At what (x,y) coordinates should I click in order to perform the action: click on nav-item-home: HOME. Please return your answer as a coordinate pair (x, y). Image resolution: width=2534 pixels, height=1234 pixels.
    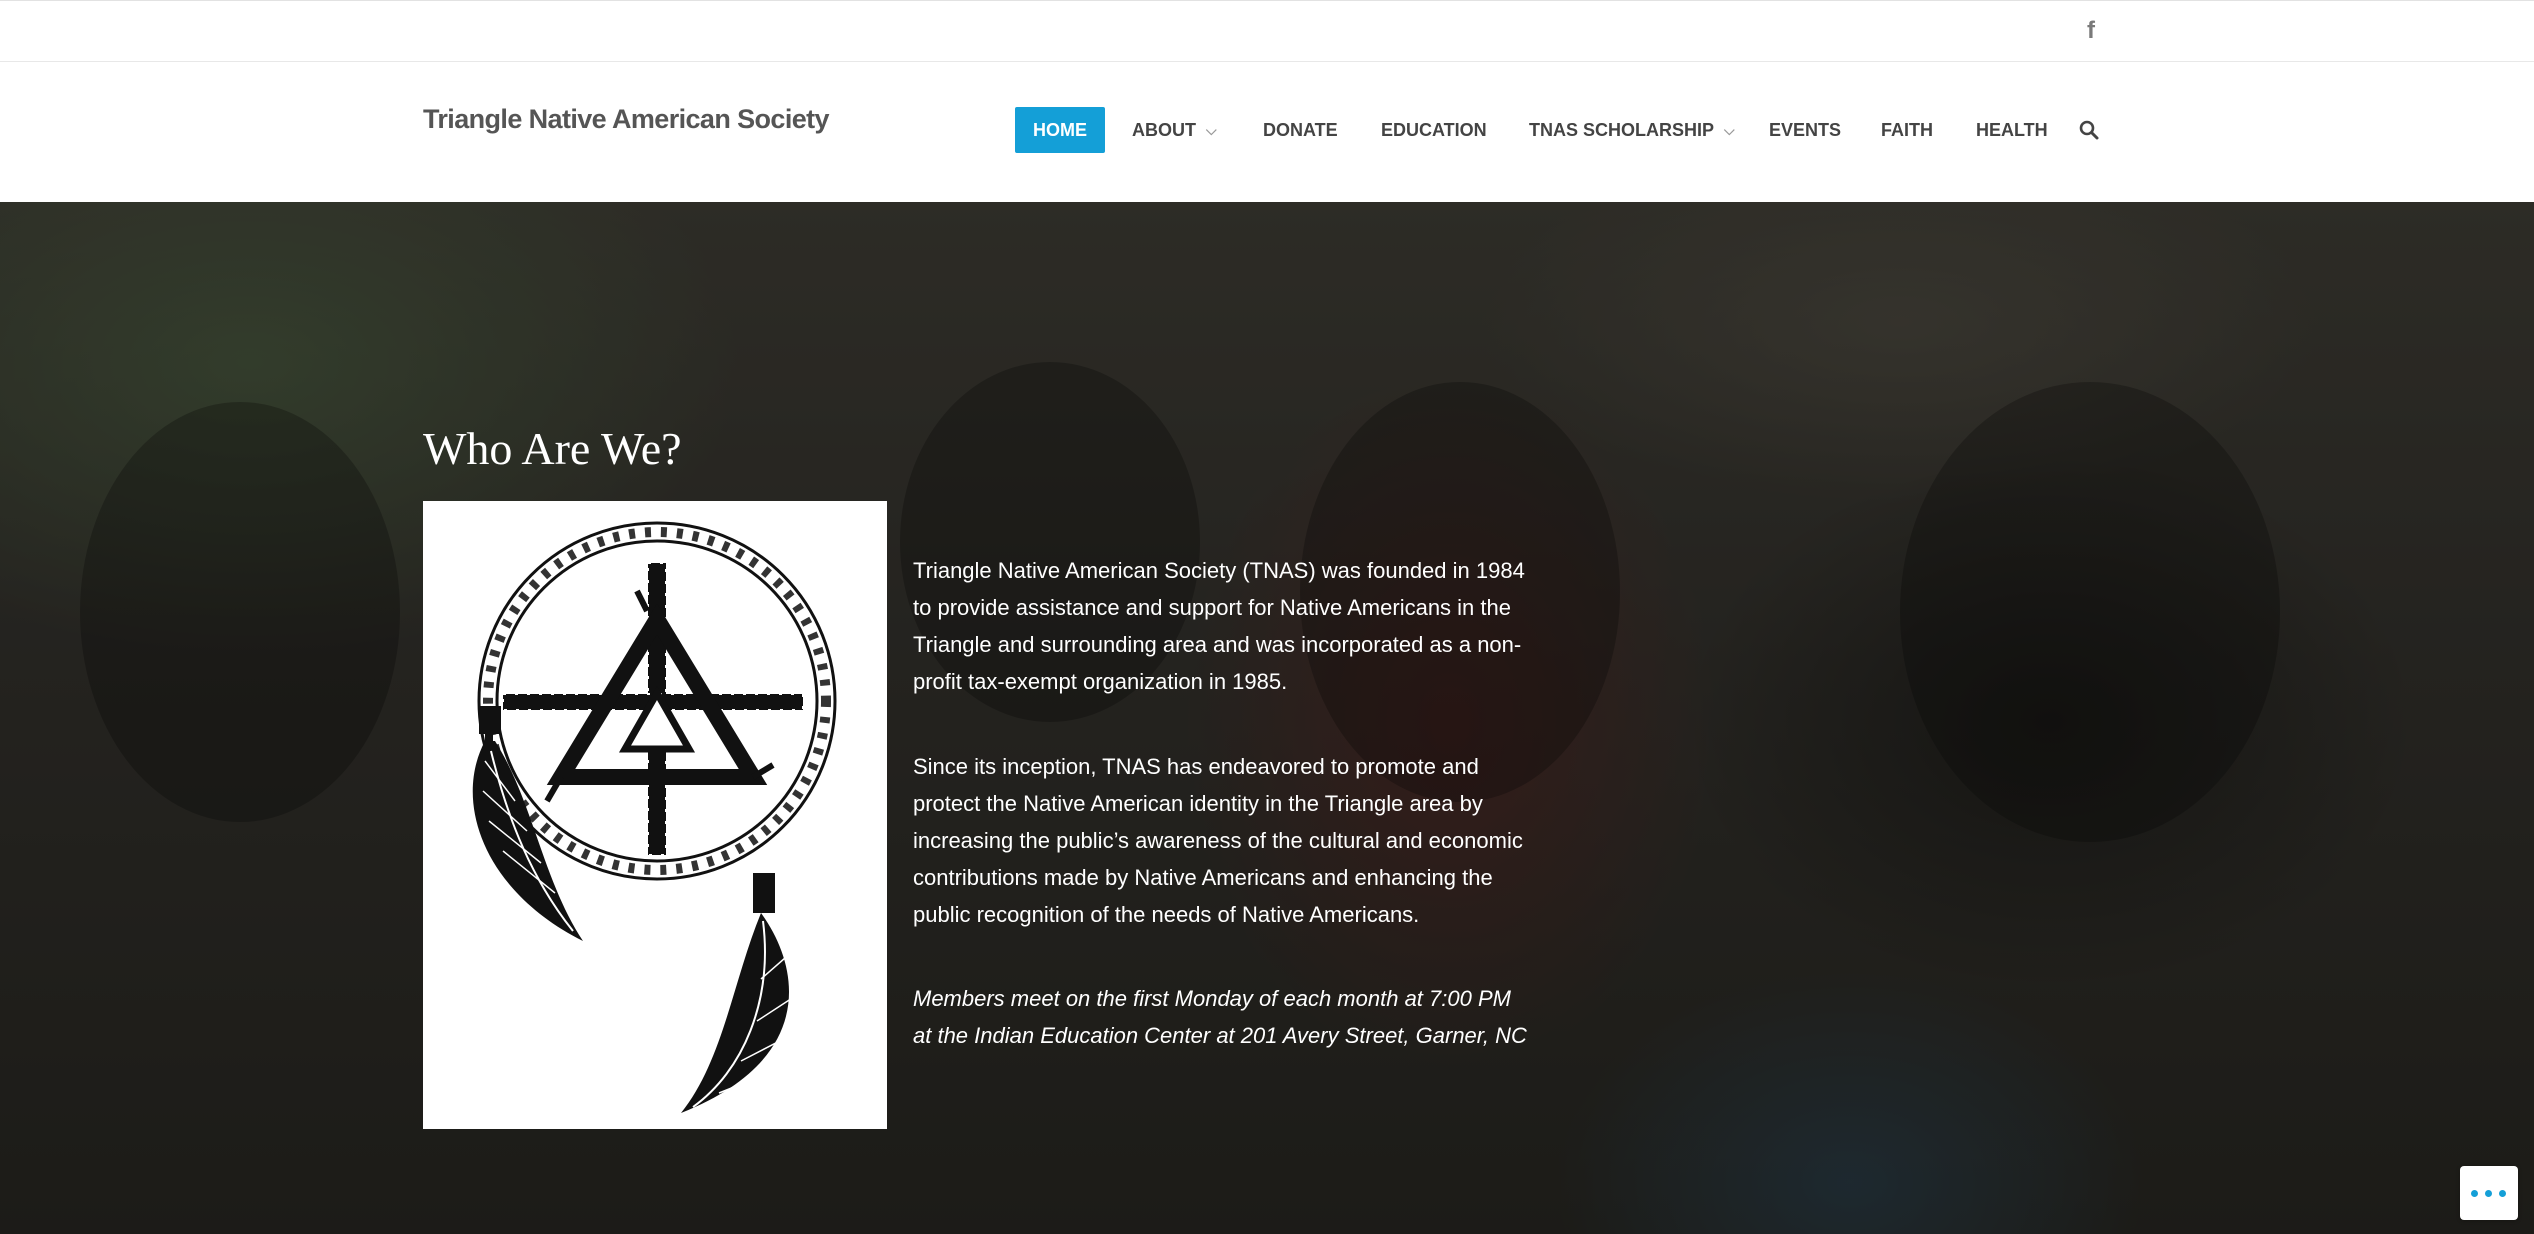
    Looking at the image, I should click on (1060, 130).